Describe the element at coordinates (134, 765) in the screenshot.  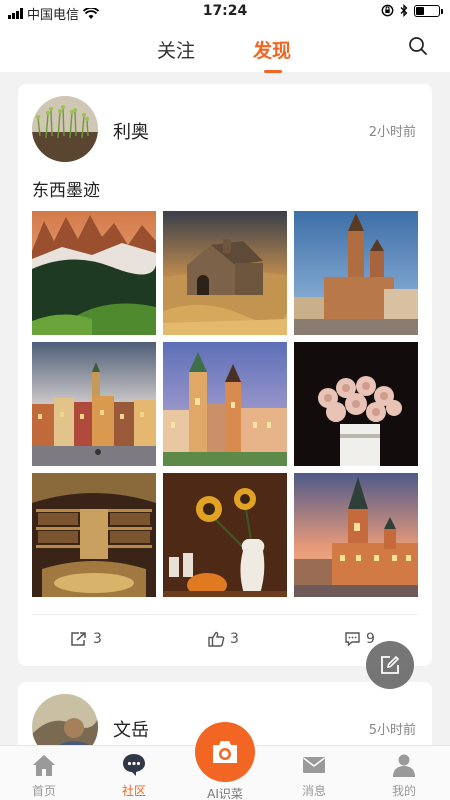
I see `community-chat-icon` at that location.